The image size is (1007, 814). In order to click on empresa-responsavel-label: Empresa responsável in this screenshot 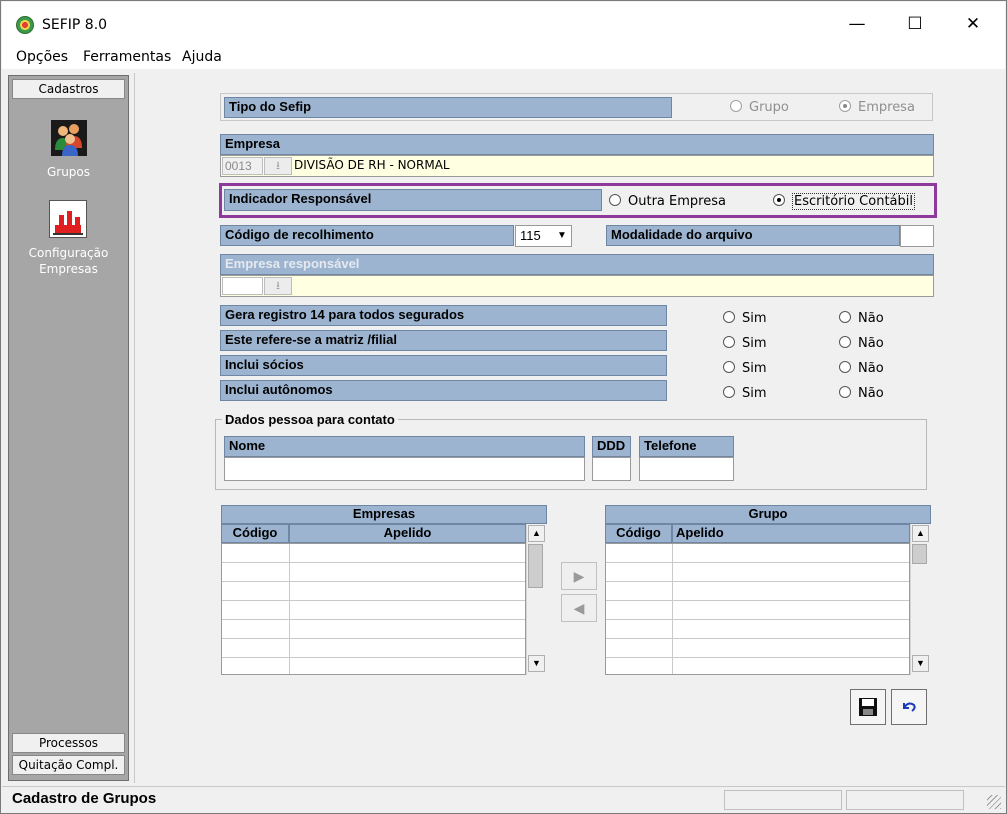, I will do `click(577, 264)`.